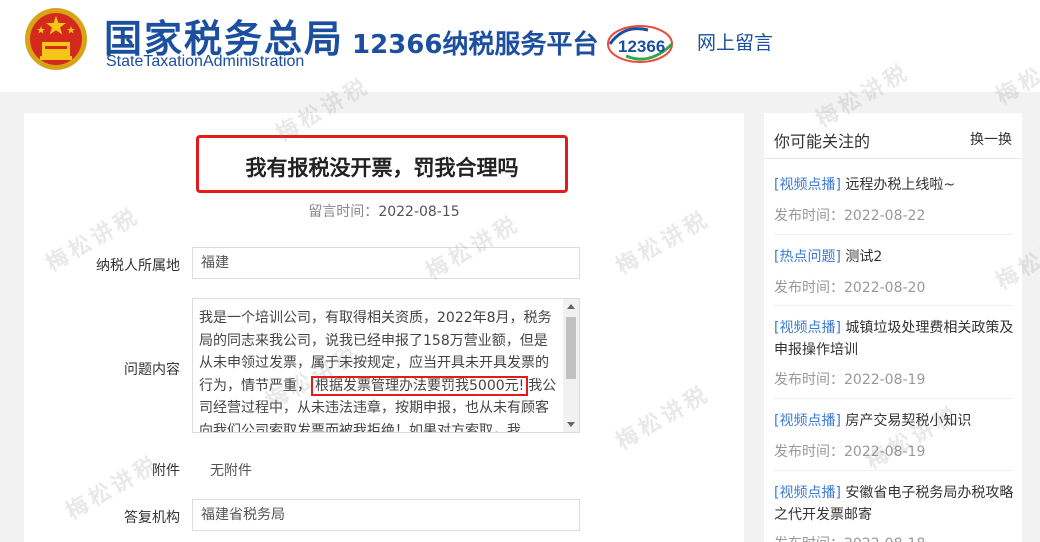  Describe the element at coordinates (896, 339) in the screenshot. I see `sidebar-item-title: [视频点播] 城镇垃圾处理费相关政策及申报操作培训` at that location.